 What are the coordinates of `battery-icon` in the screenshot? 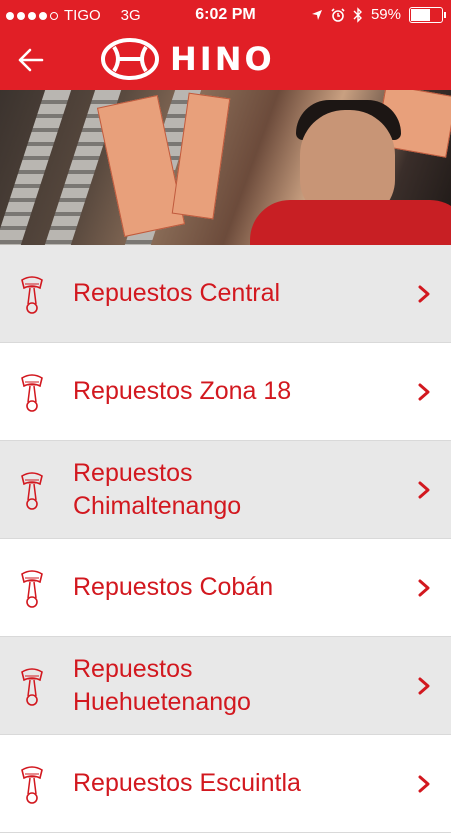 It's located at (427, 14).